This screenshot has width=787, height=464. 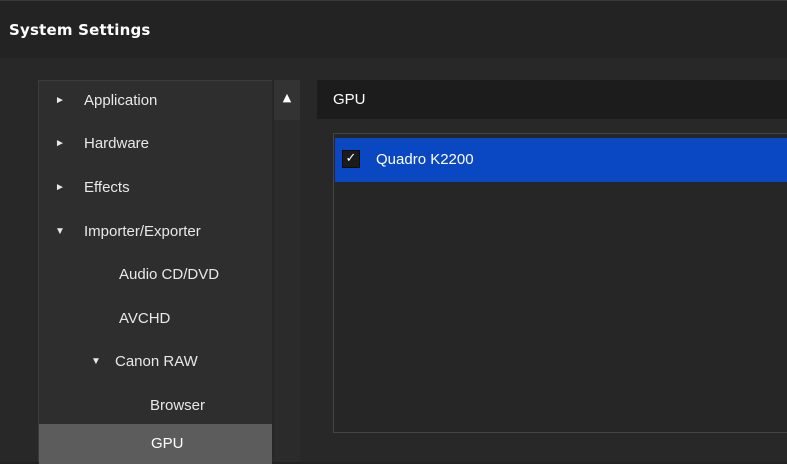 I want to click on window-title: System Settings, so click(x=80, y=30).